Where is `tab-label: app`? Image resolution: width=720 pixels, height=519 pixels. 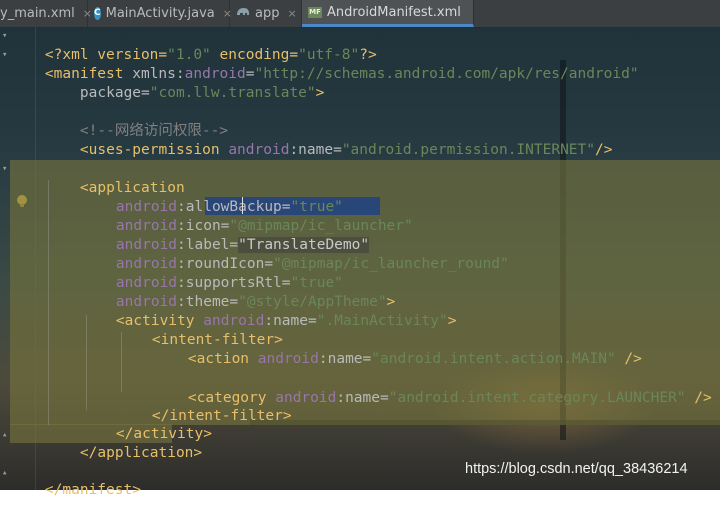
tab-label: app is located at coordinates (267, 13).